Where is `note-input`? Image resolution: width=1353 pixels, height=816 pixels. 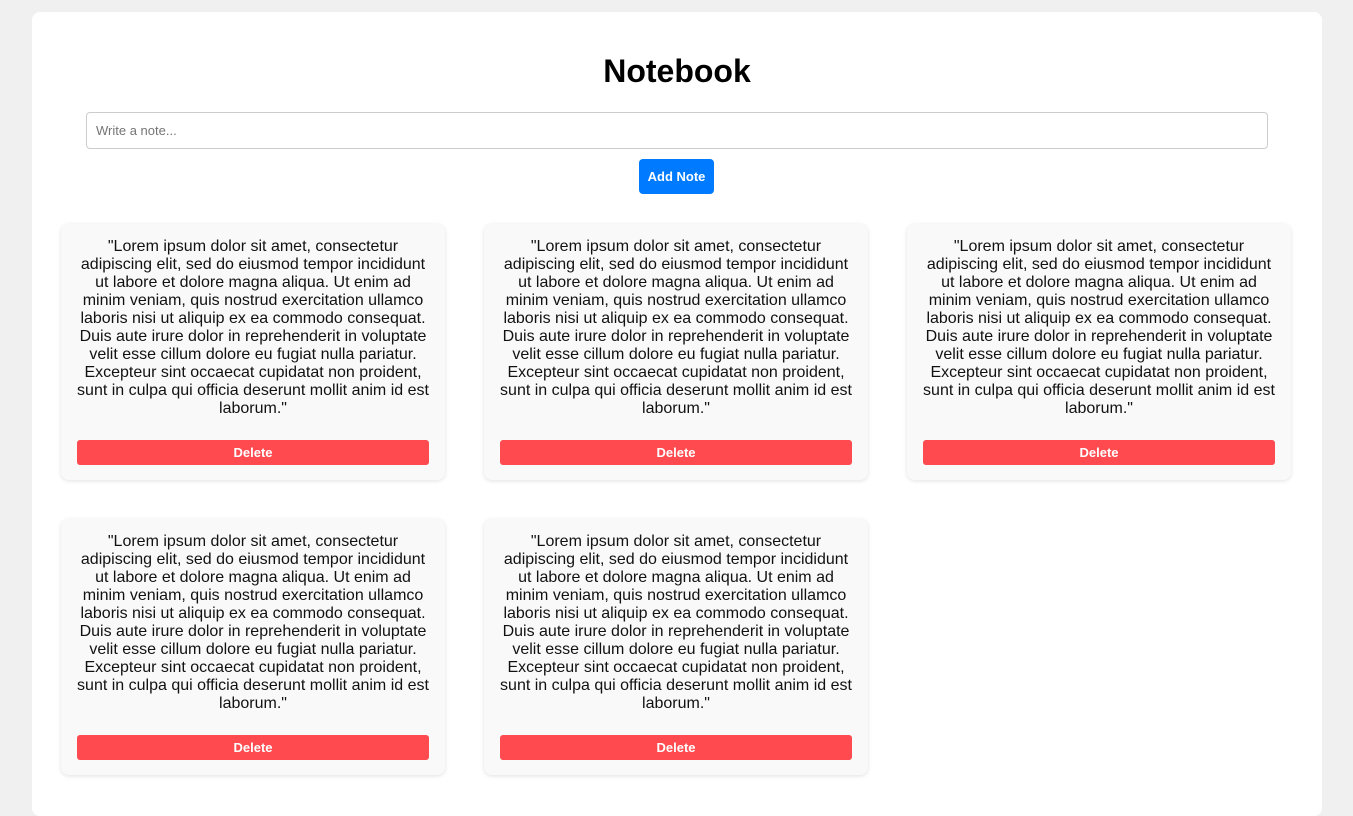 note-input is located at coordinates (677, 130).